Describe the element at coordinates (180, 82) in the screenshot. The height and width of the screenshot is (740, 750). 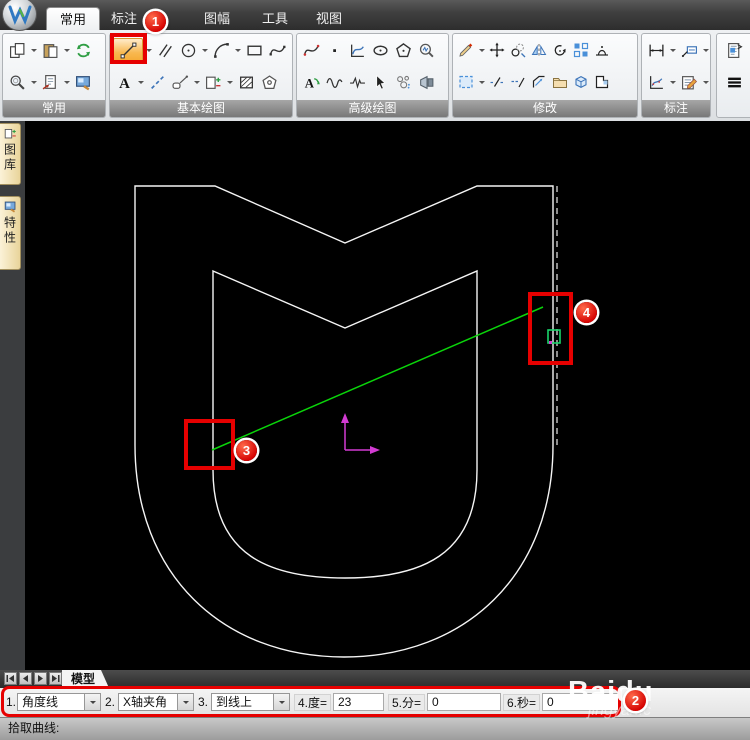
I see `leader-button` at that location.